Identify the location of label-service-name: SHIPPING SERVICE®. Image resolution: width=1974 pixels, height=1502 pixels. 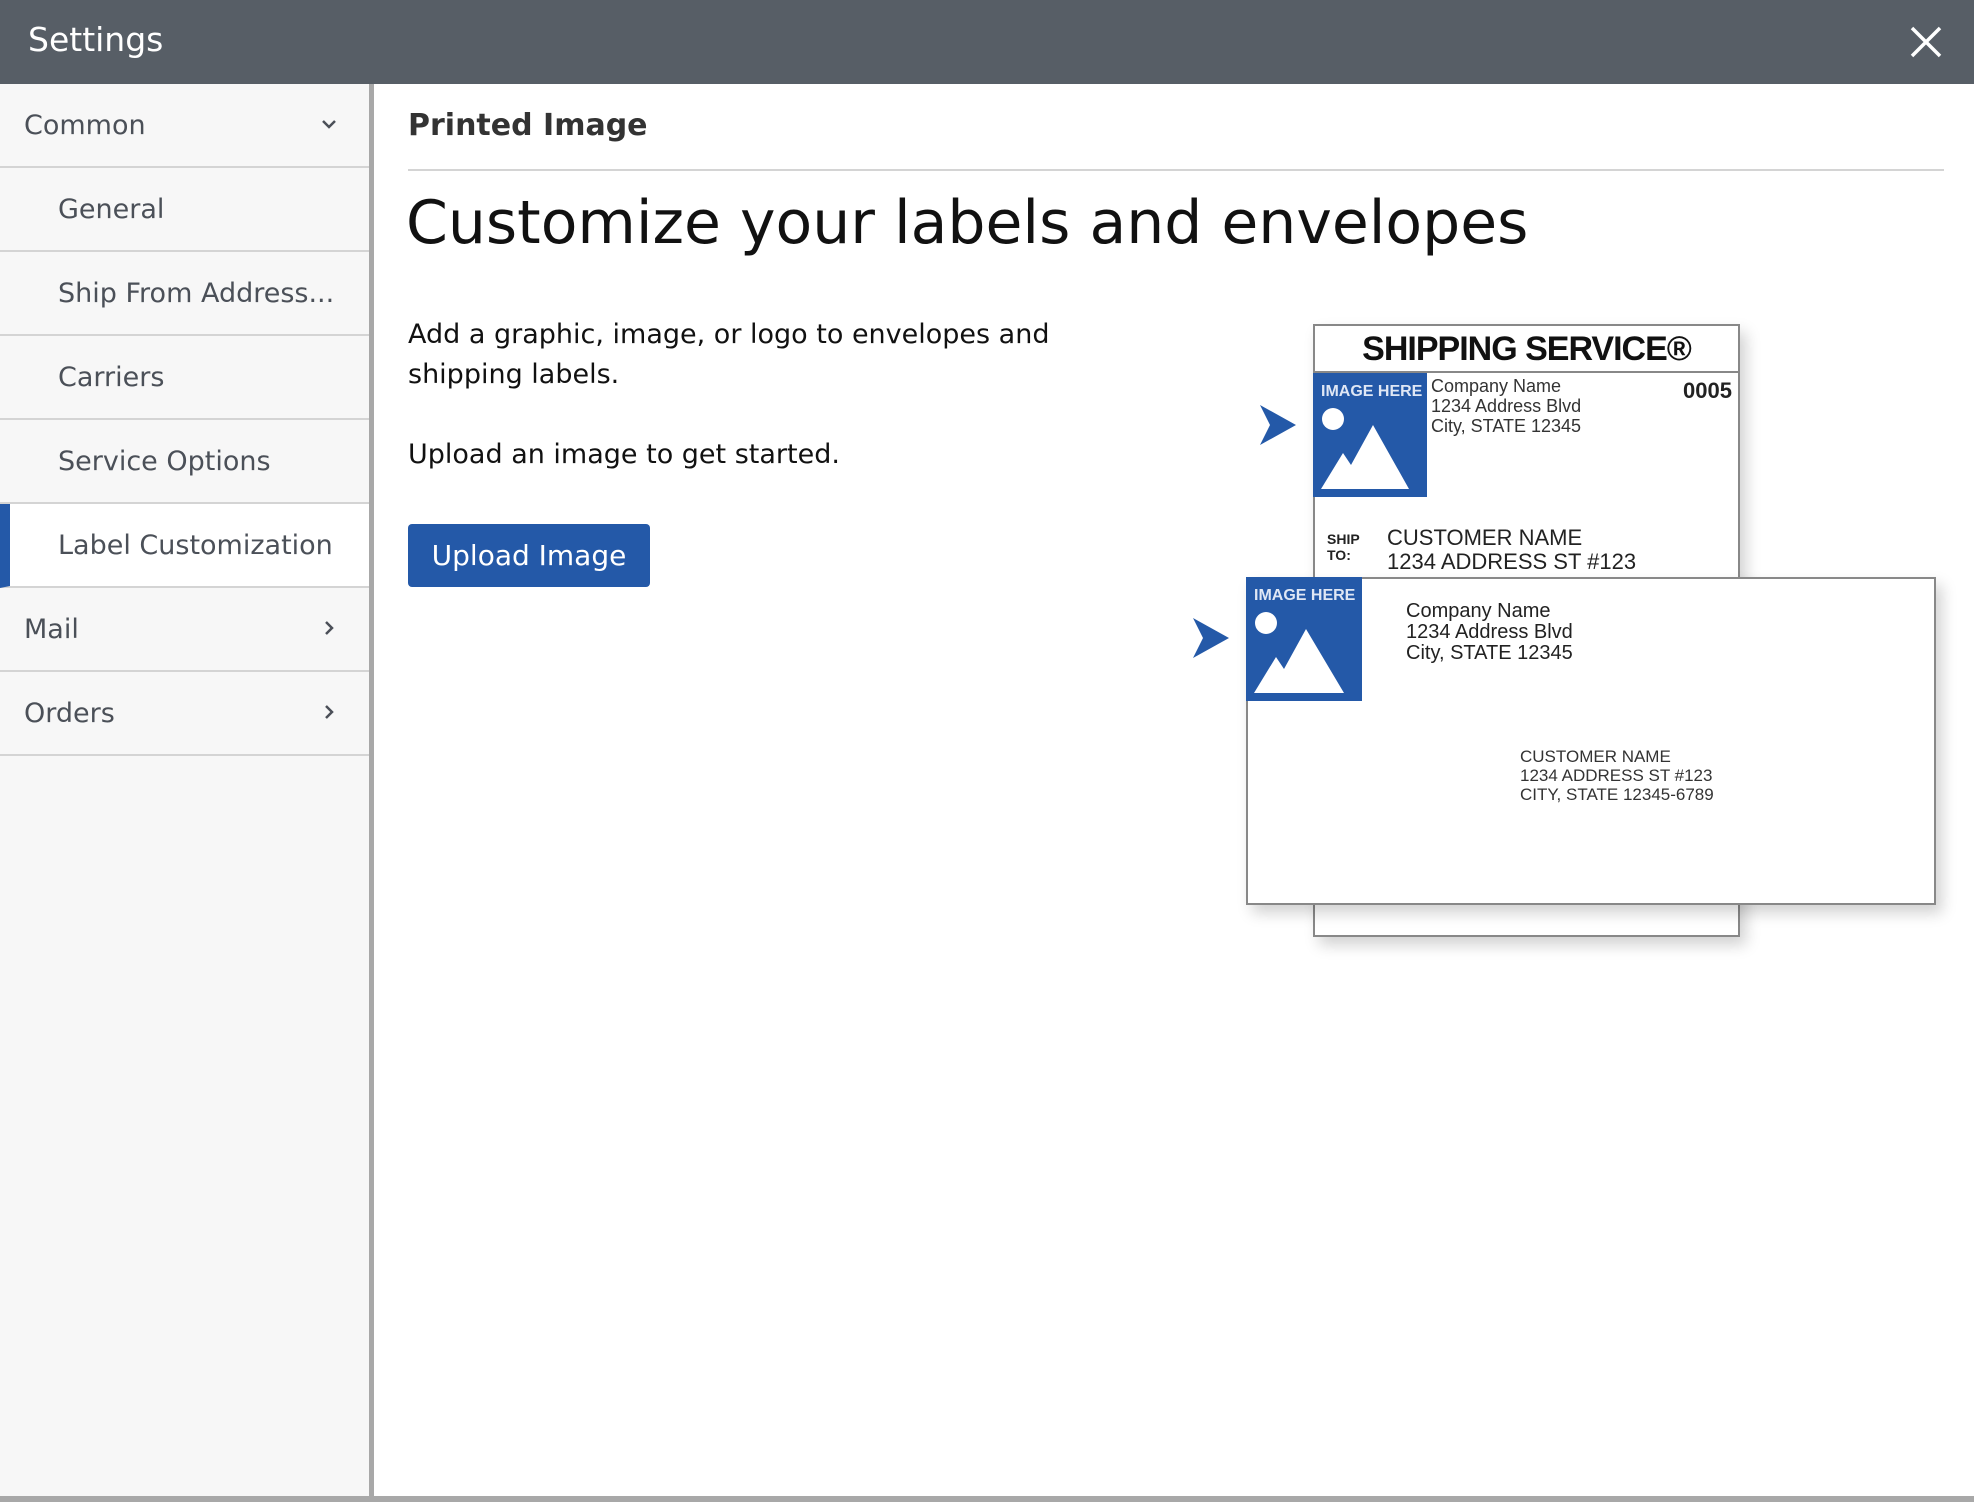
(1527, 349).